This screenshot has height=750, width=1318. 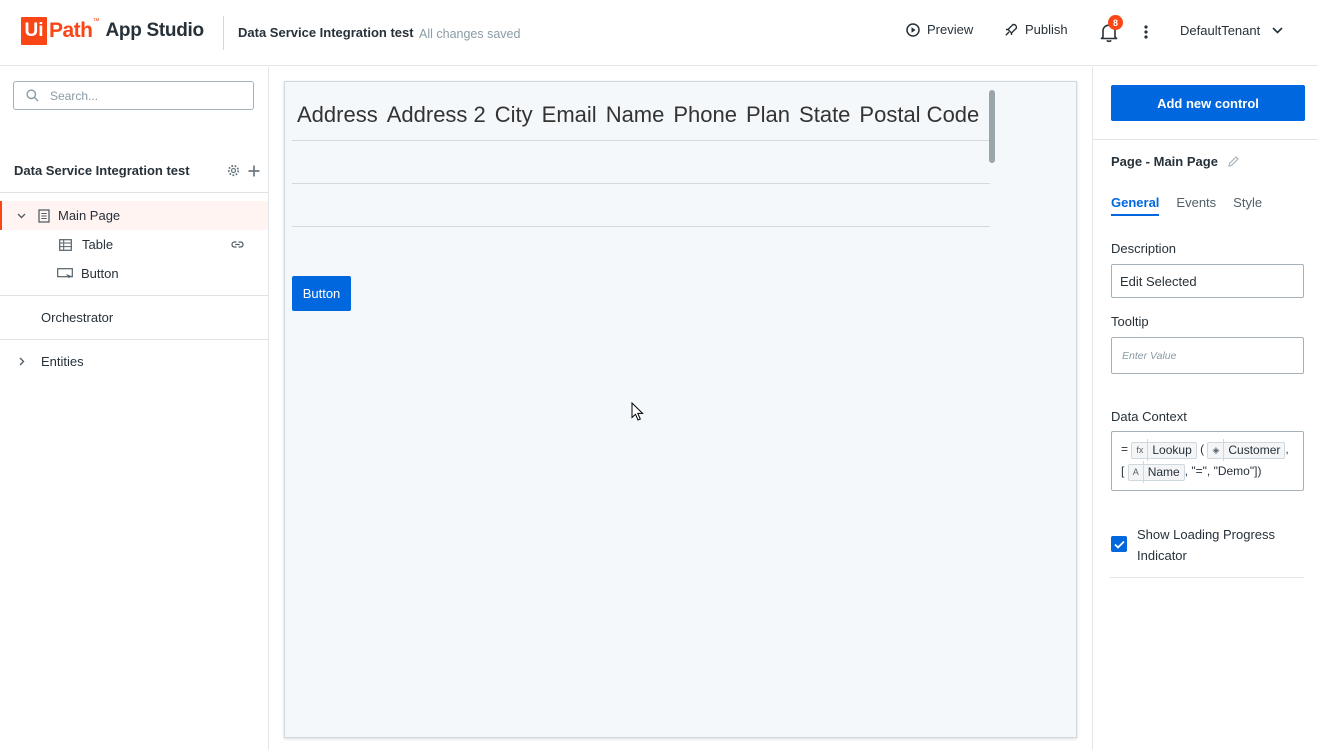 I want to click on show-loading-checkbox, so click(x=1119, y=544).